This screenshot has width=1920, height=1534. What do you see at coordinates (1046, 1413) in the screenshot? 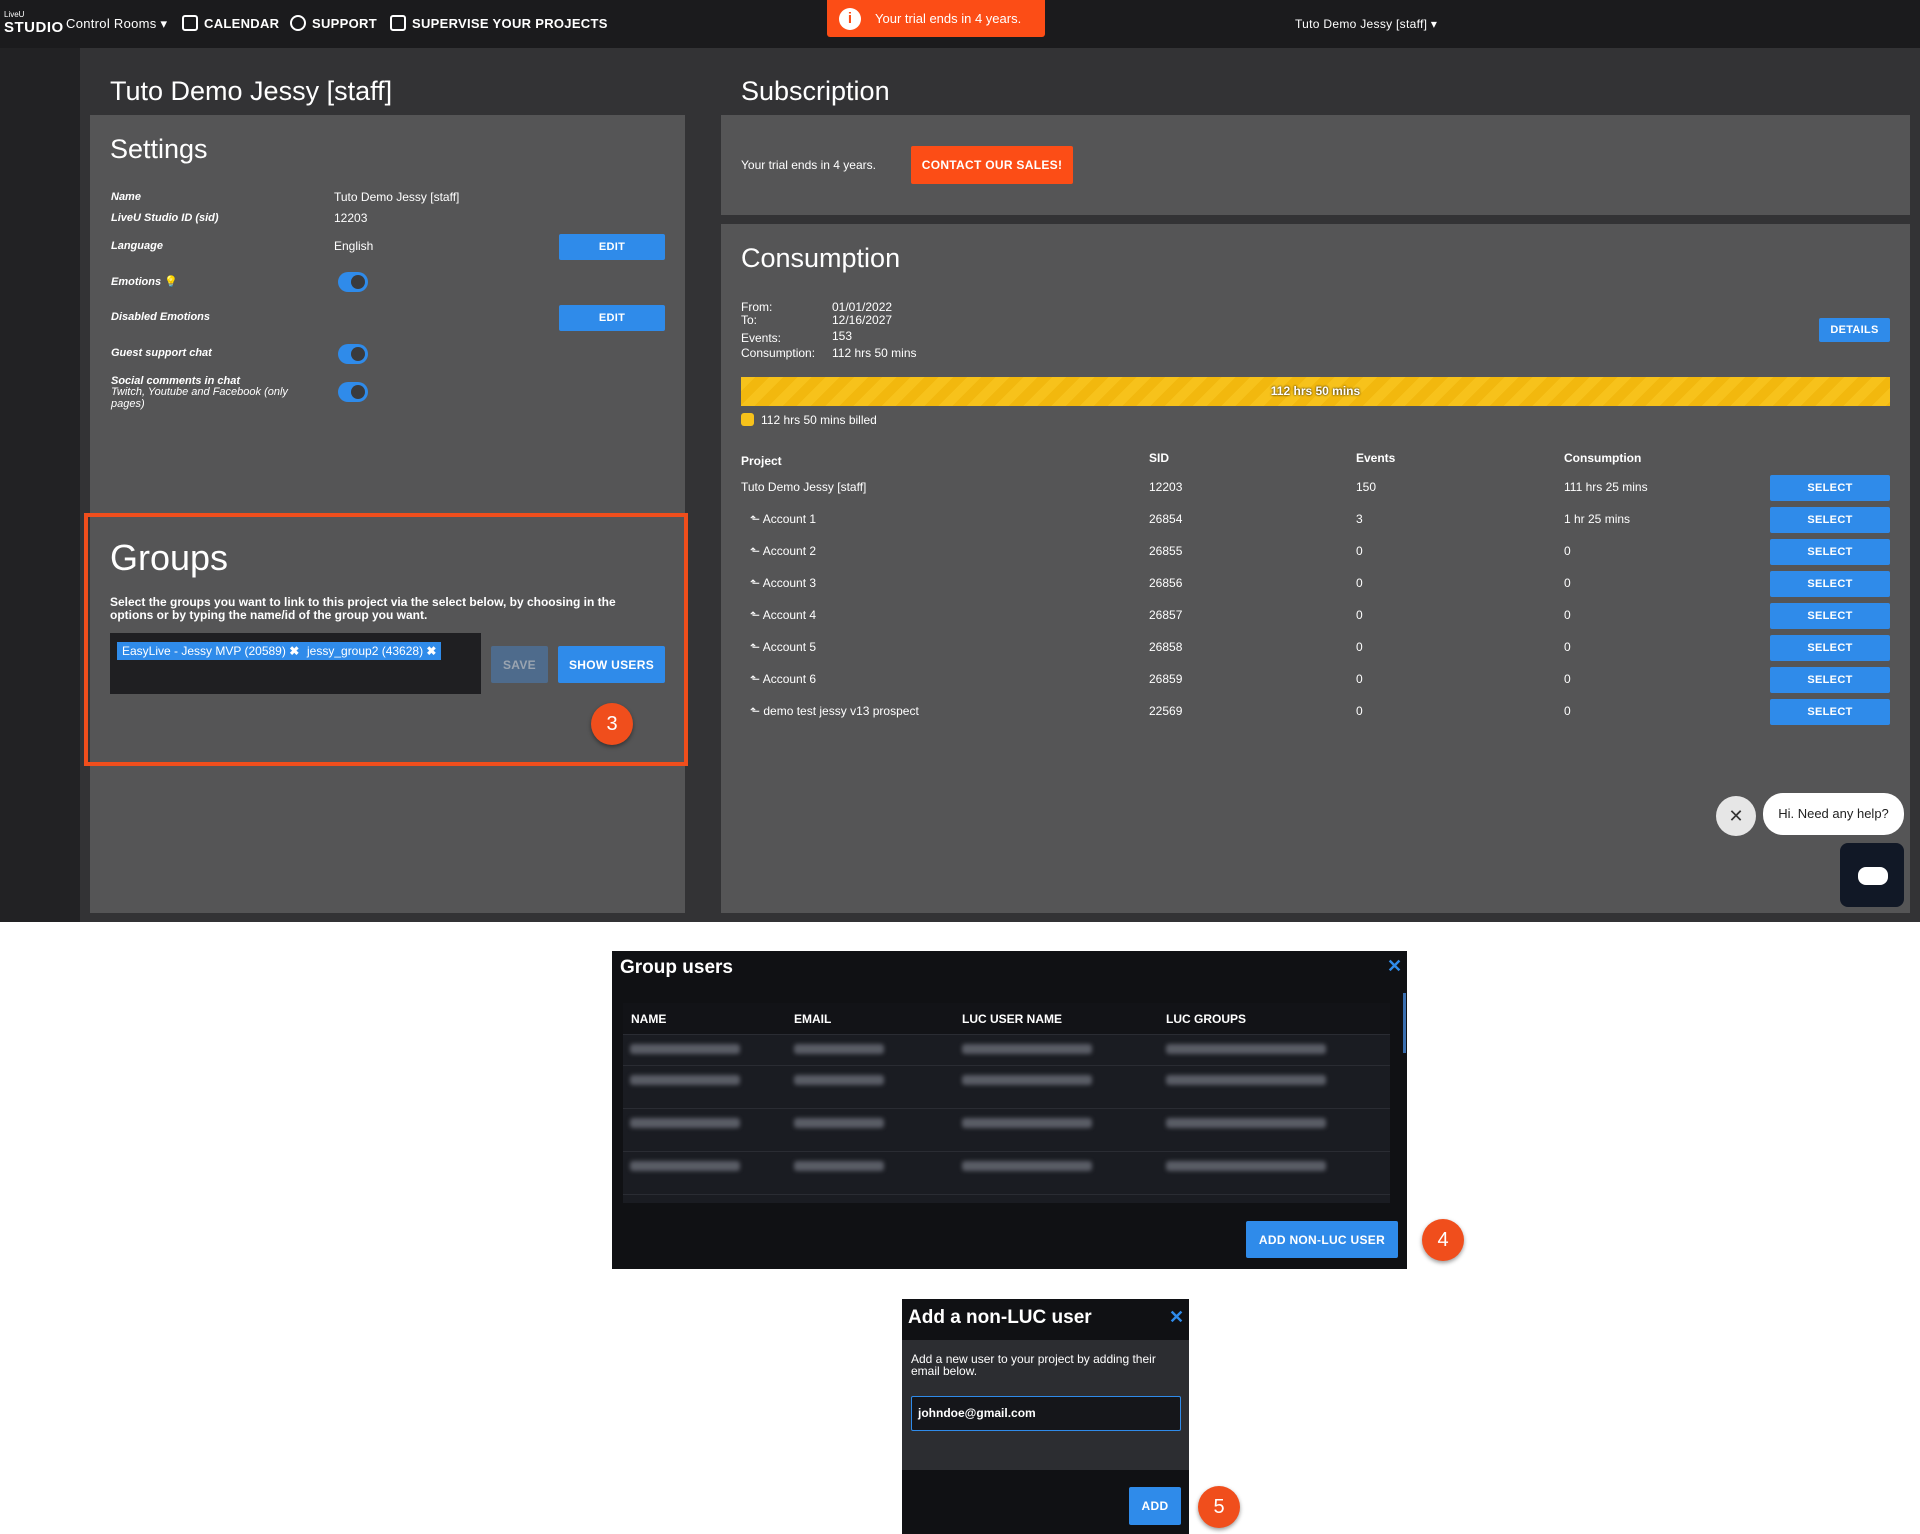
I see `email-field: johndoe@gmail.com` at bounding box center [1046, 1413].